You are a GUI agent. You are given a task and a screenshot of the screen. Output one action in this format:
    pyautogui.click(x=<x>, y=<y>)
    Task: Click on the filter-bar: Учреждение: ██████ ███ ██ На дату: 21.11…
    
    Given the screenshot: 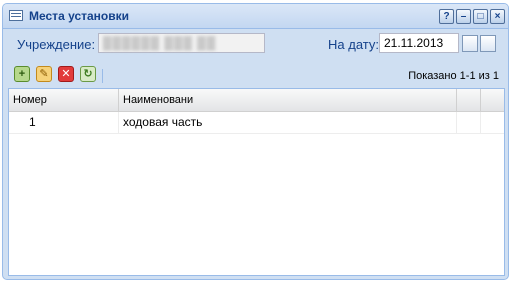 What is the action you would take?
    pyautogui.click(x=255, y=44)
    